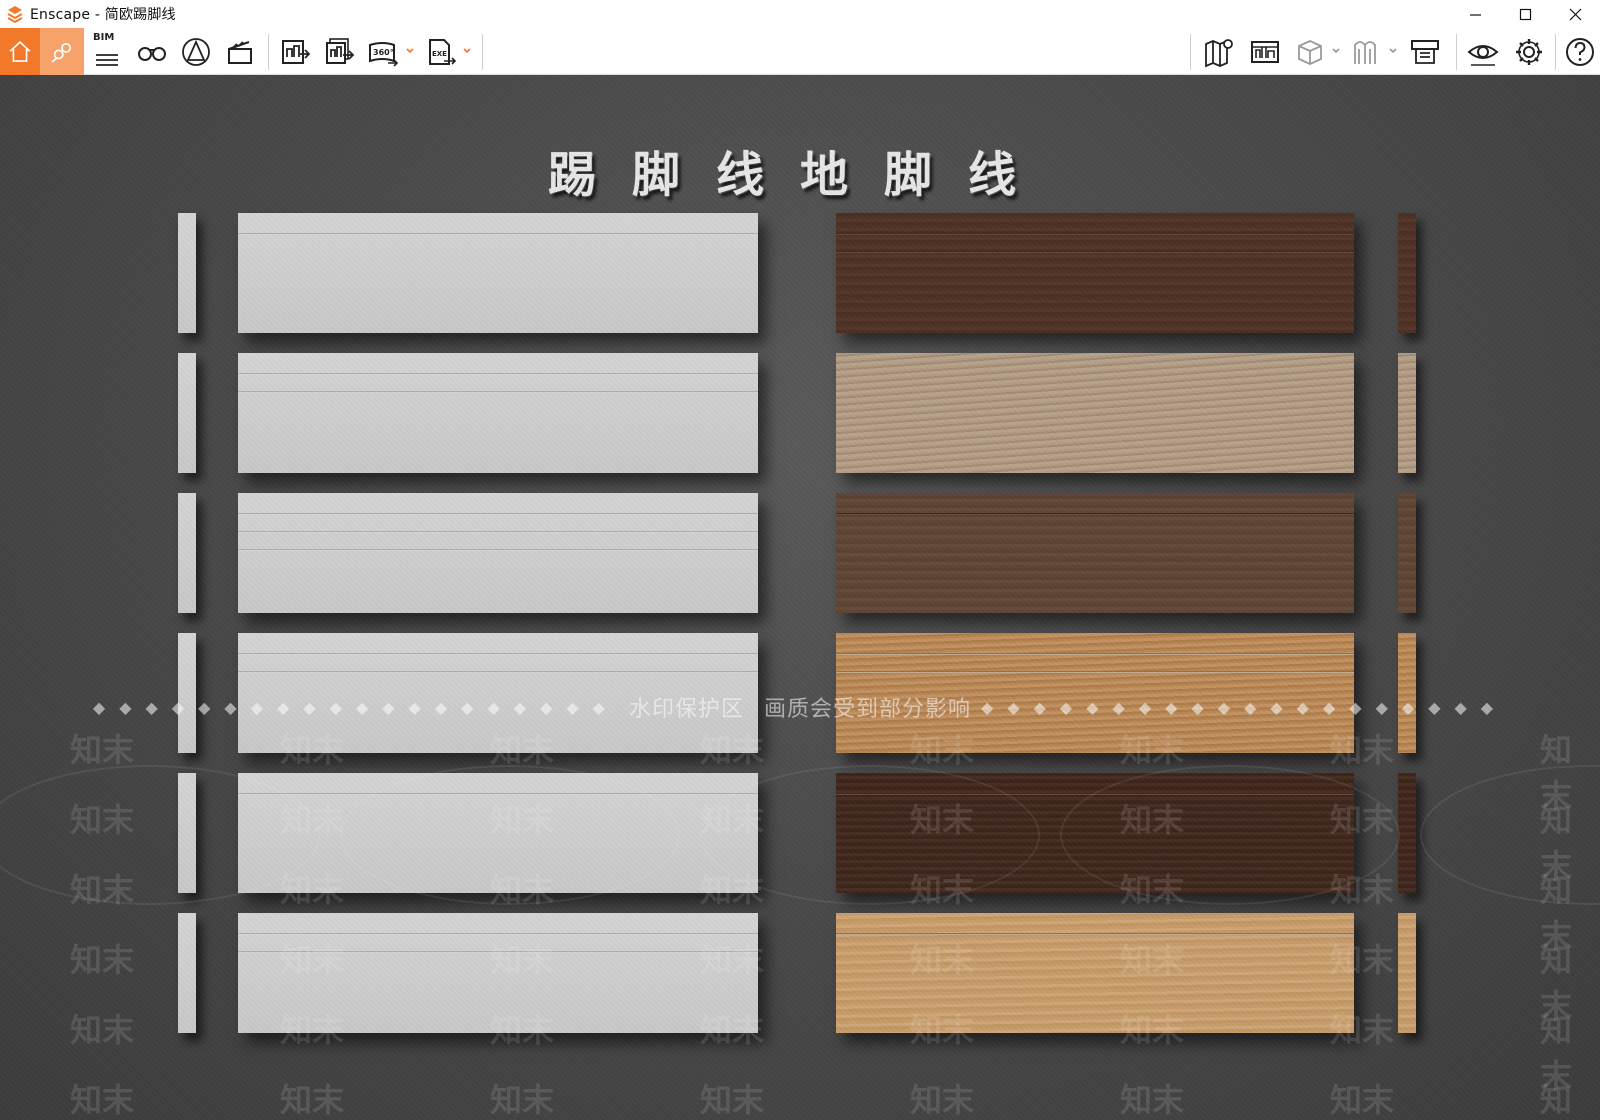 The height and width of the screenshot is (1120, 1600). I want to click on batch-render-button, so click(339, 51).